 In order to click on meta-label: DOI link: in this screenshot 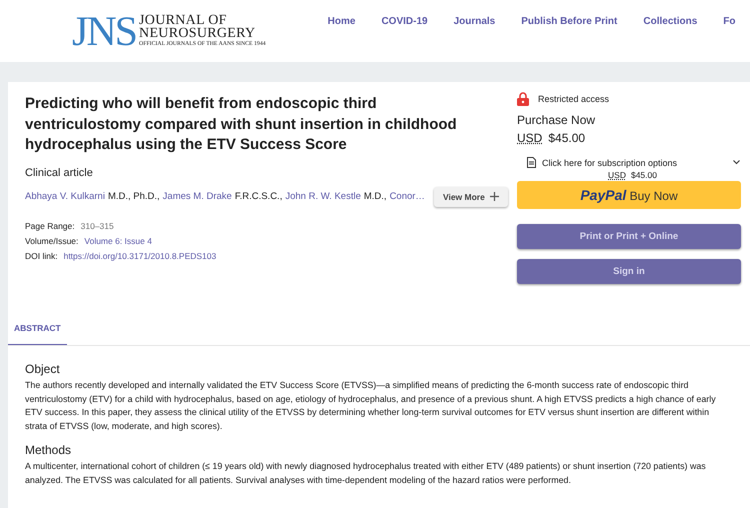, I will do `click(41, 256)`.